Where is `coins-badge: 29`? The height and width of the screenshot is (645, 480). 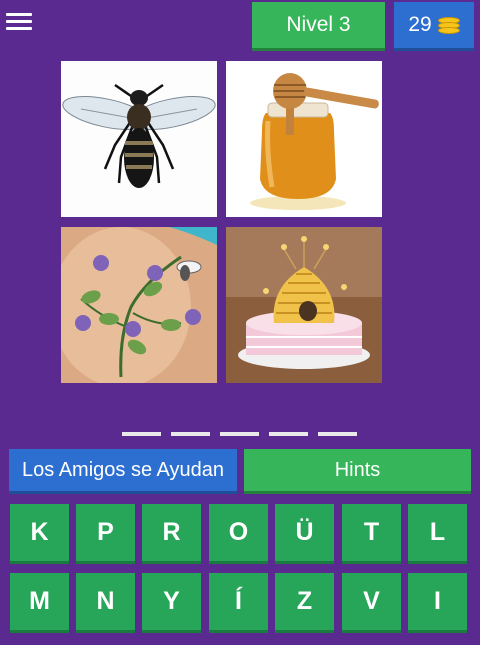
coins-badge: 29 is located at coordinates (434, 25).